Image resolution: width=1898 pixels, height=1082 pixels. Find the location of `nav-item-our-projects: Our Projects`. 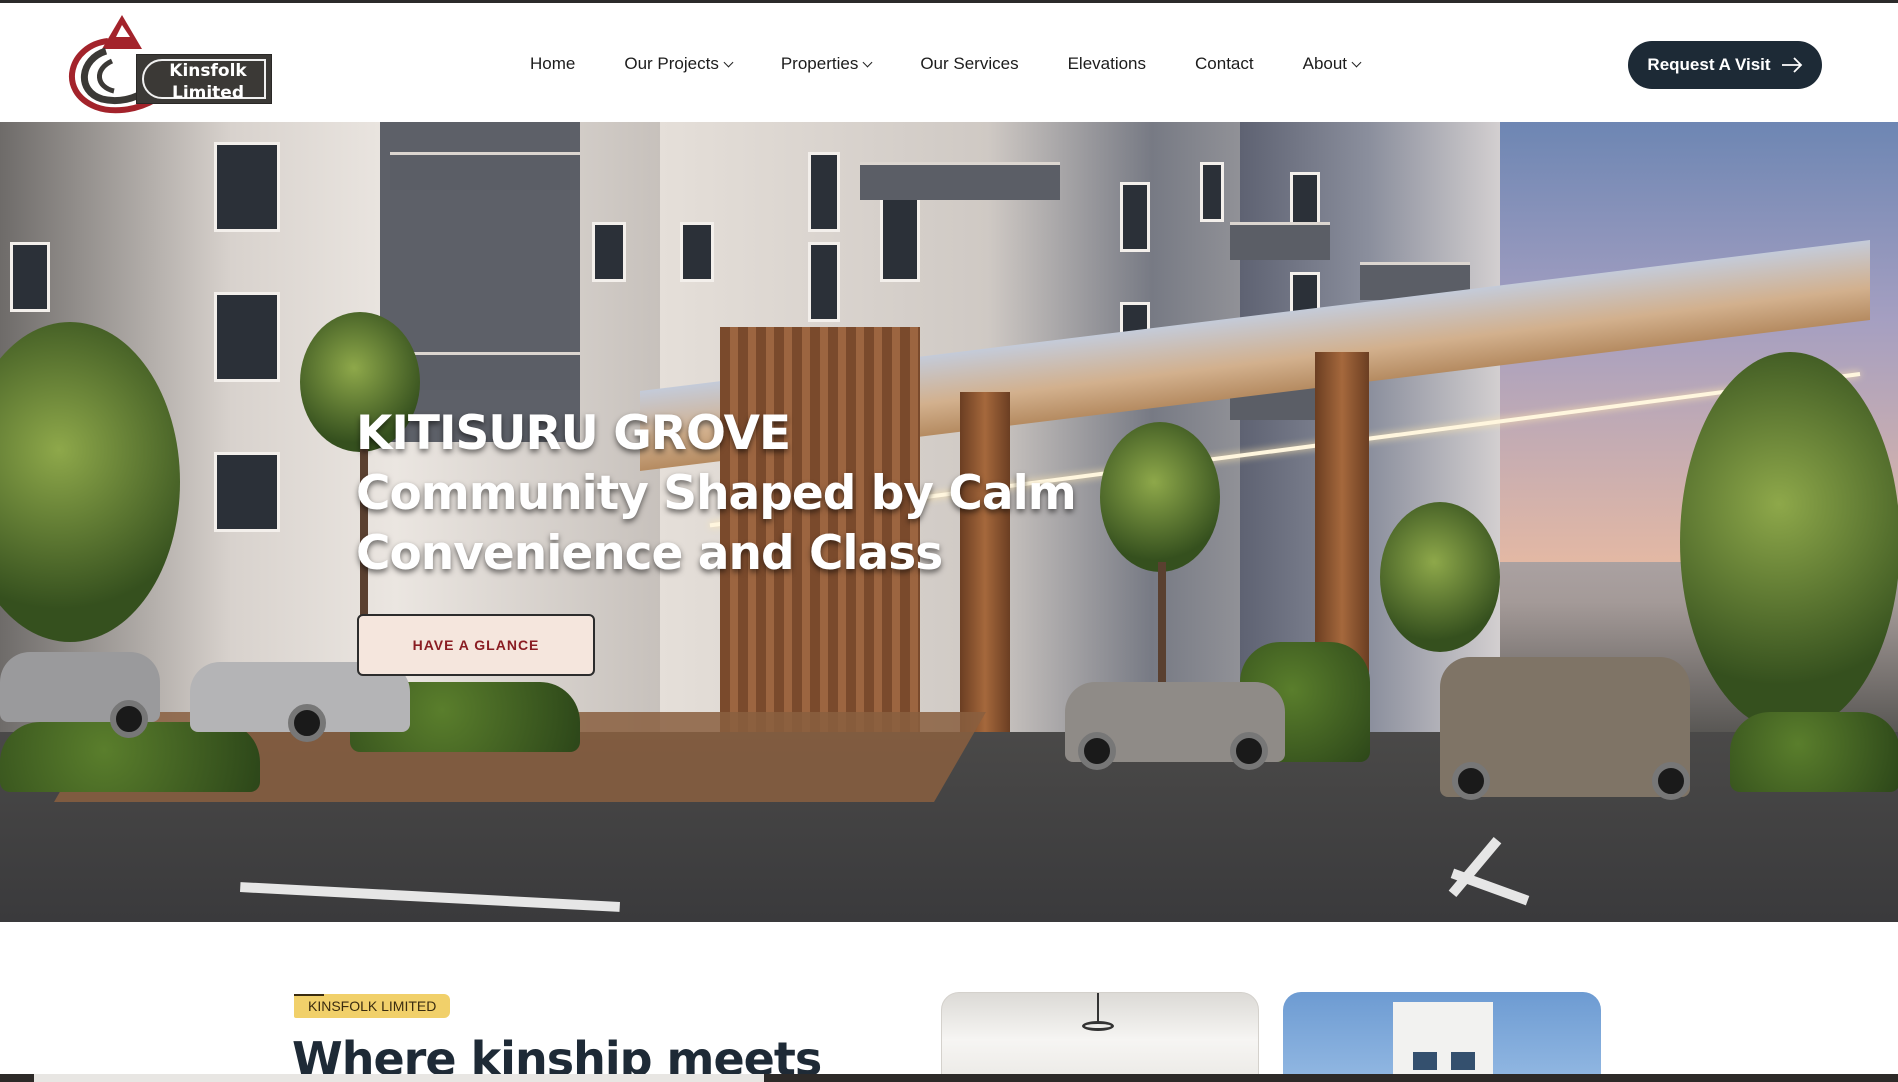

nav-item-our-projects: Our Projects is located at coordinates (679, 64).